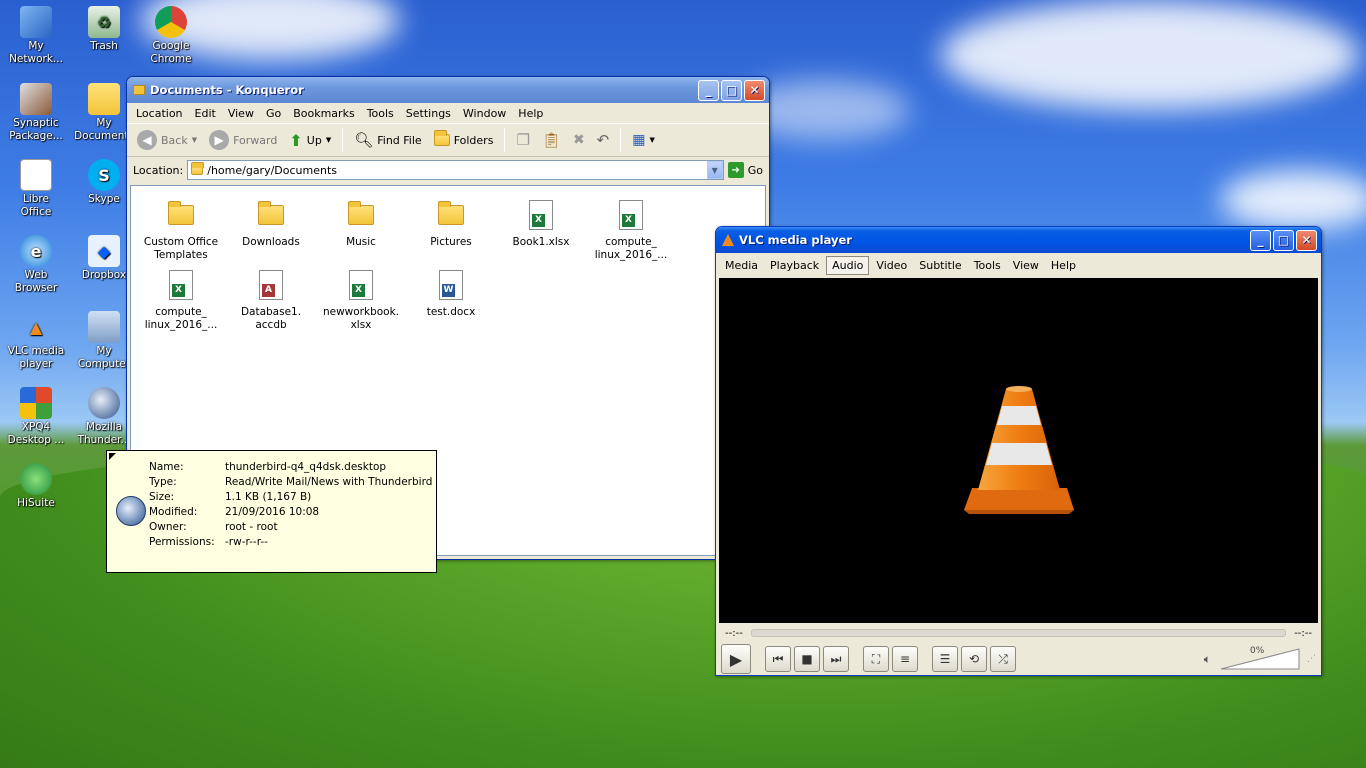  What do you see at coordinates (736, 659) in the screenshot?
I see `play-button: ▶` at bounding box center [736, 659].